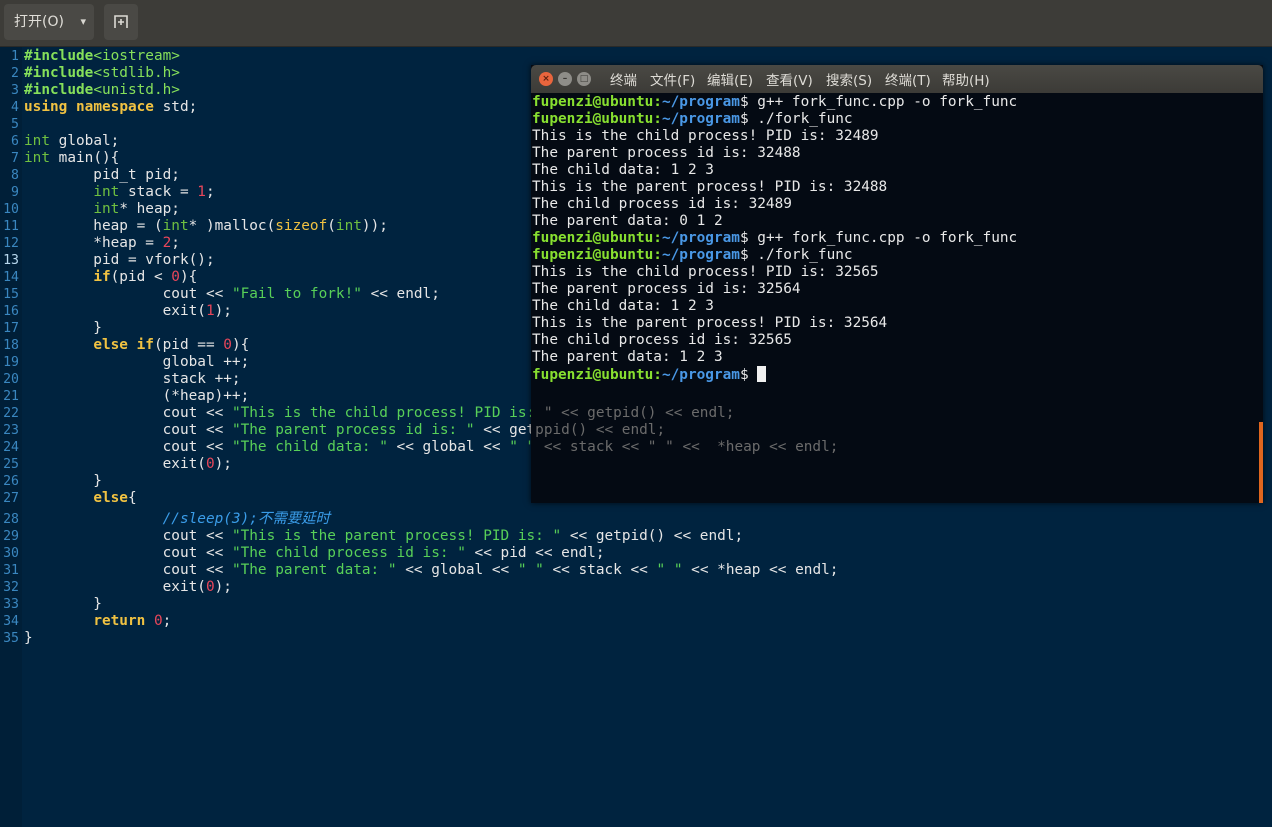 The height and width of the screenshot is (827, 1272). I want to click on code-line: int global;, so click(71, 141).